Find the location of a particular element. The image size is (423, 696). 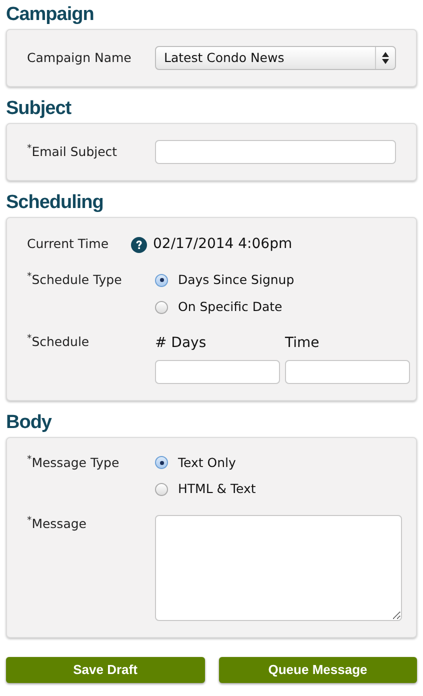

section-heading: Scheduling is located at coordinates (55, 203).